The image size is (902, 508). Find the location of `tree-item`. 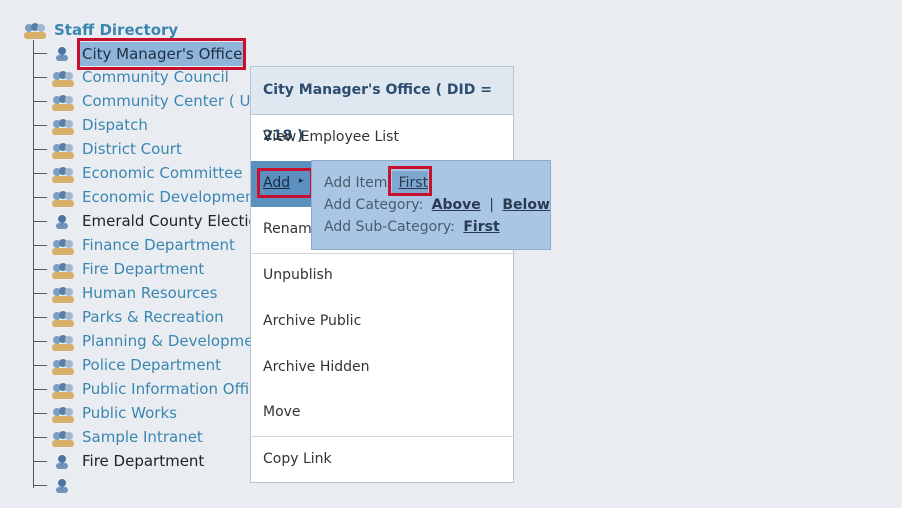

tree-item is located at coordinates (130, 486).